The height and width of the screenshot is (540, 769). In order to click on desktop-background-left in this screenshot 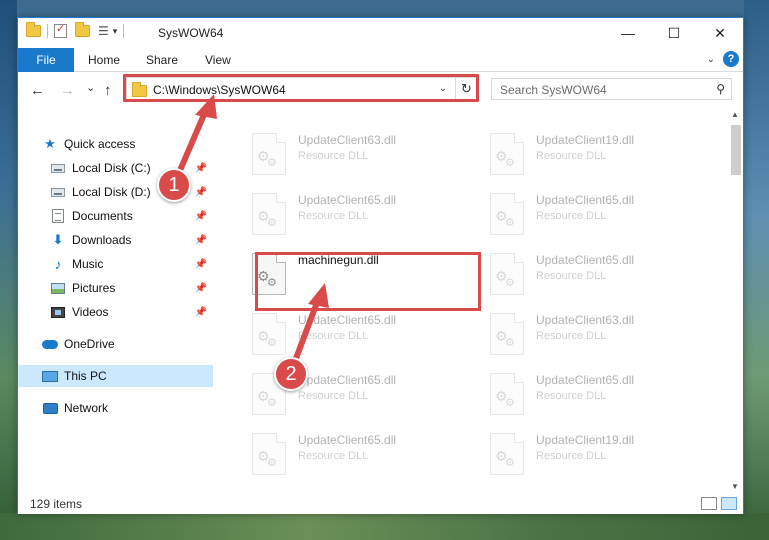, I will do `click(8, 270)`.